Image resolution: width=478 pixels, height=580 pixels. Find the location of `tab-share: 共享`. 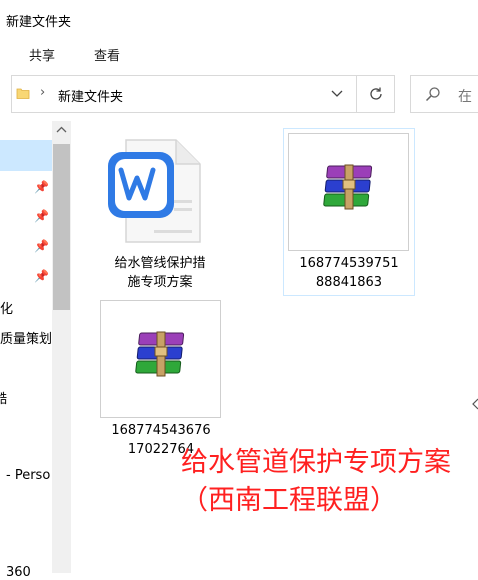

tab-share: 共享 is located at coordinates (42, 54).